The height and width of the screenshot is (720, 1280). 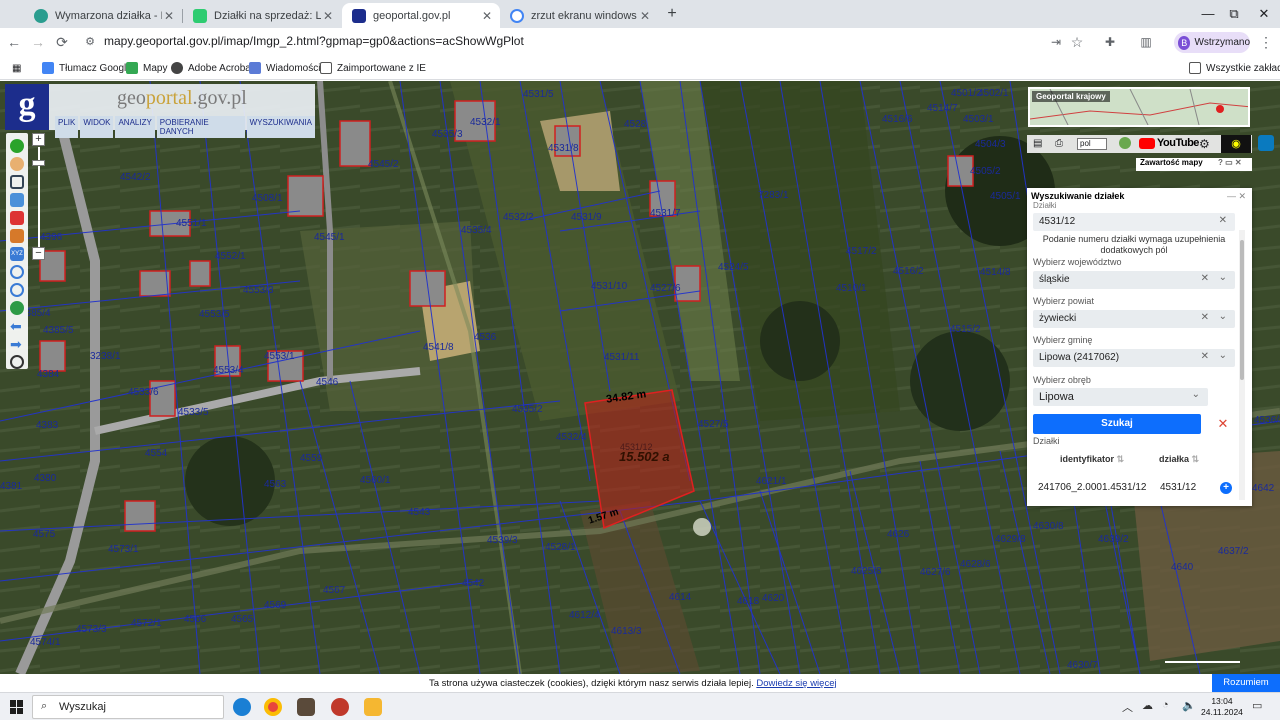 What do you see at coordinates (17, 344) in the screenshot?
I see `forward-arrow-icon: ➡` at bounding box center [17, 344].